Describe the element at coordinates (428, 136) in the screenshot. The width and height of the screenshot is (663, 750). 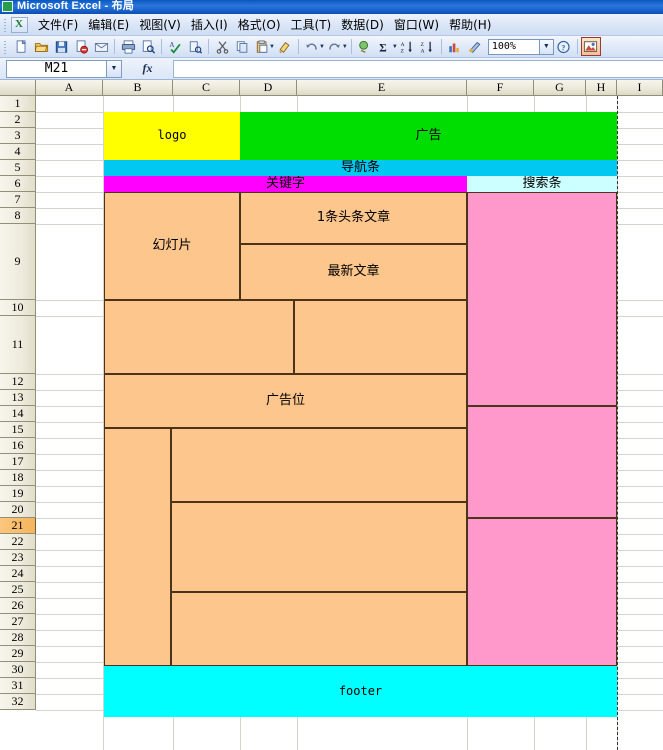
I see `ad-banner-block: 广告` at that location.